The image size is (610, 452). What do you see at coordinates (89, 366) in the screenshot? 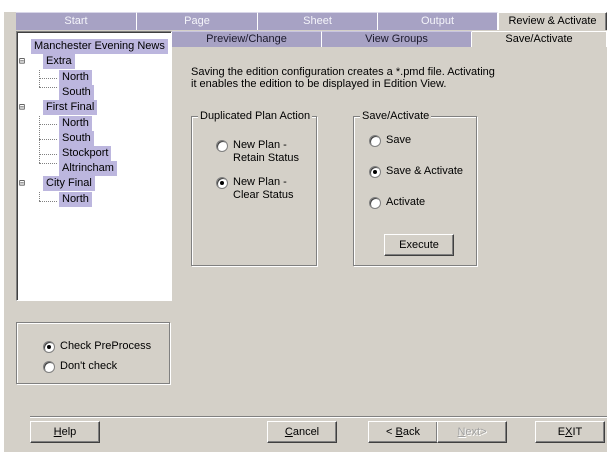
I see `radio-label: Don't check` at bounding box center [89, 366].